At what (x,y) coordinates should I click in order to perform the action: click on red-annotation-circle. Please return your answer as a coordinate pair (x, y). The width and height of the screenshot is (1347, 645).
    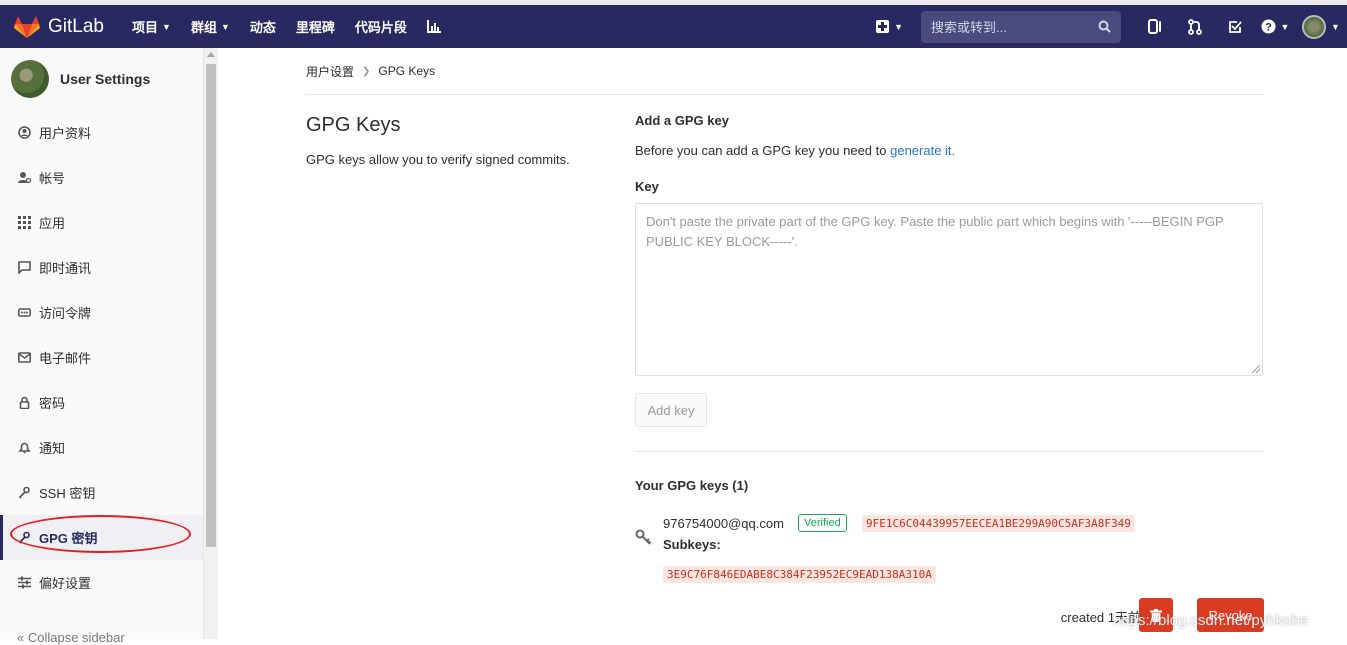
    Looking at the image, I should click on (100, 534).